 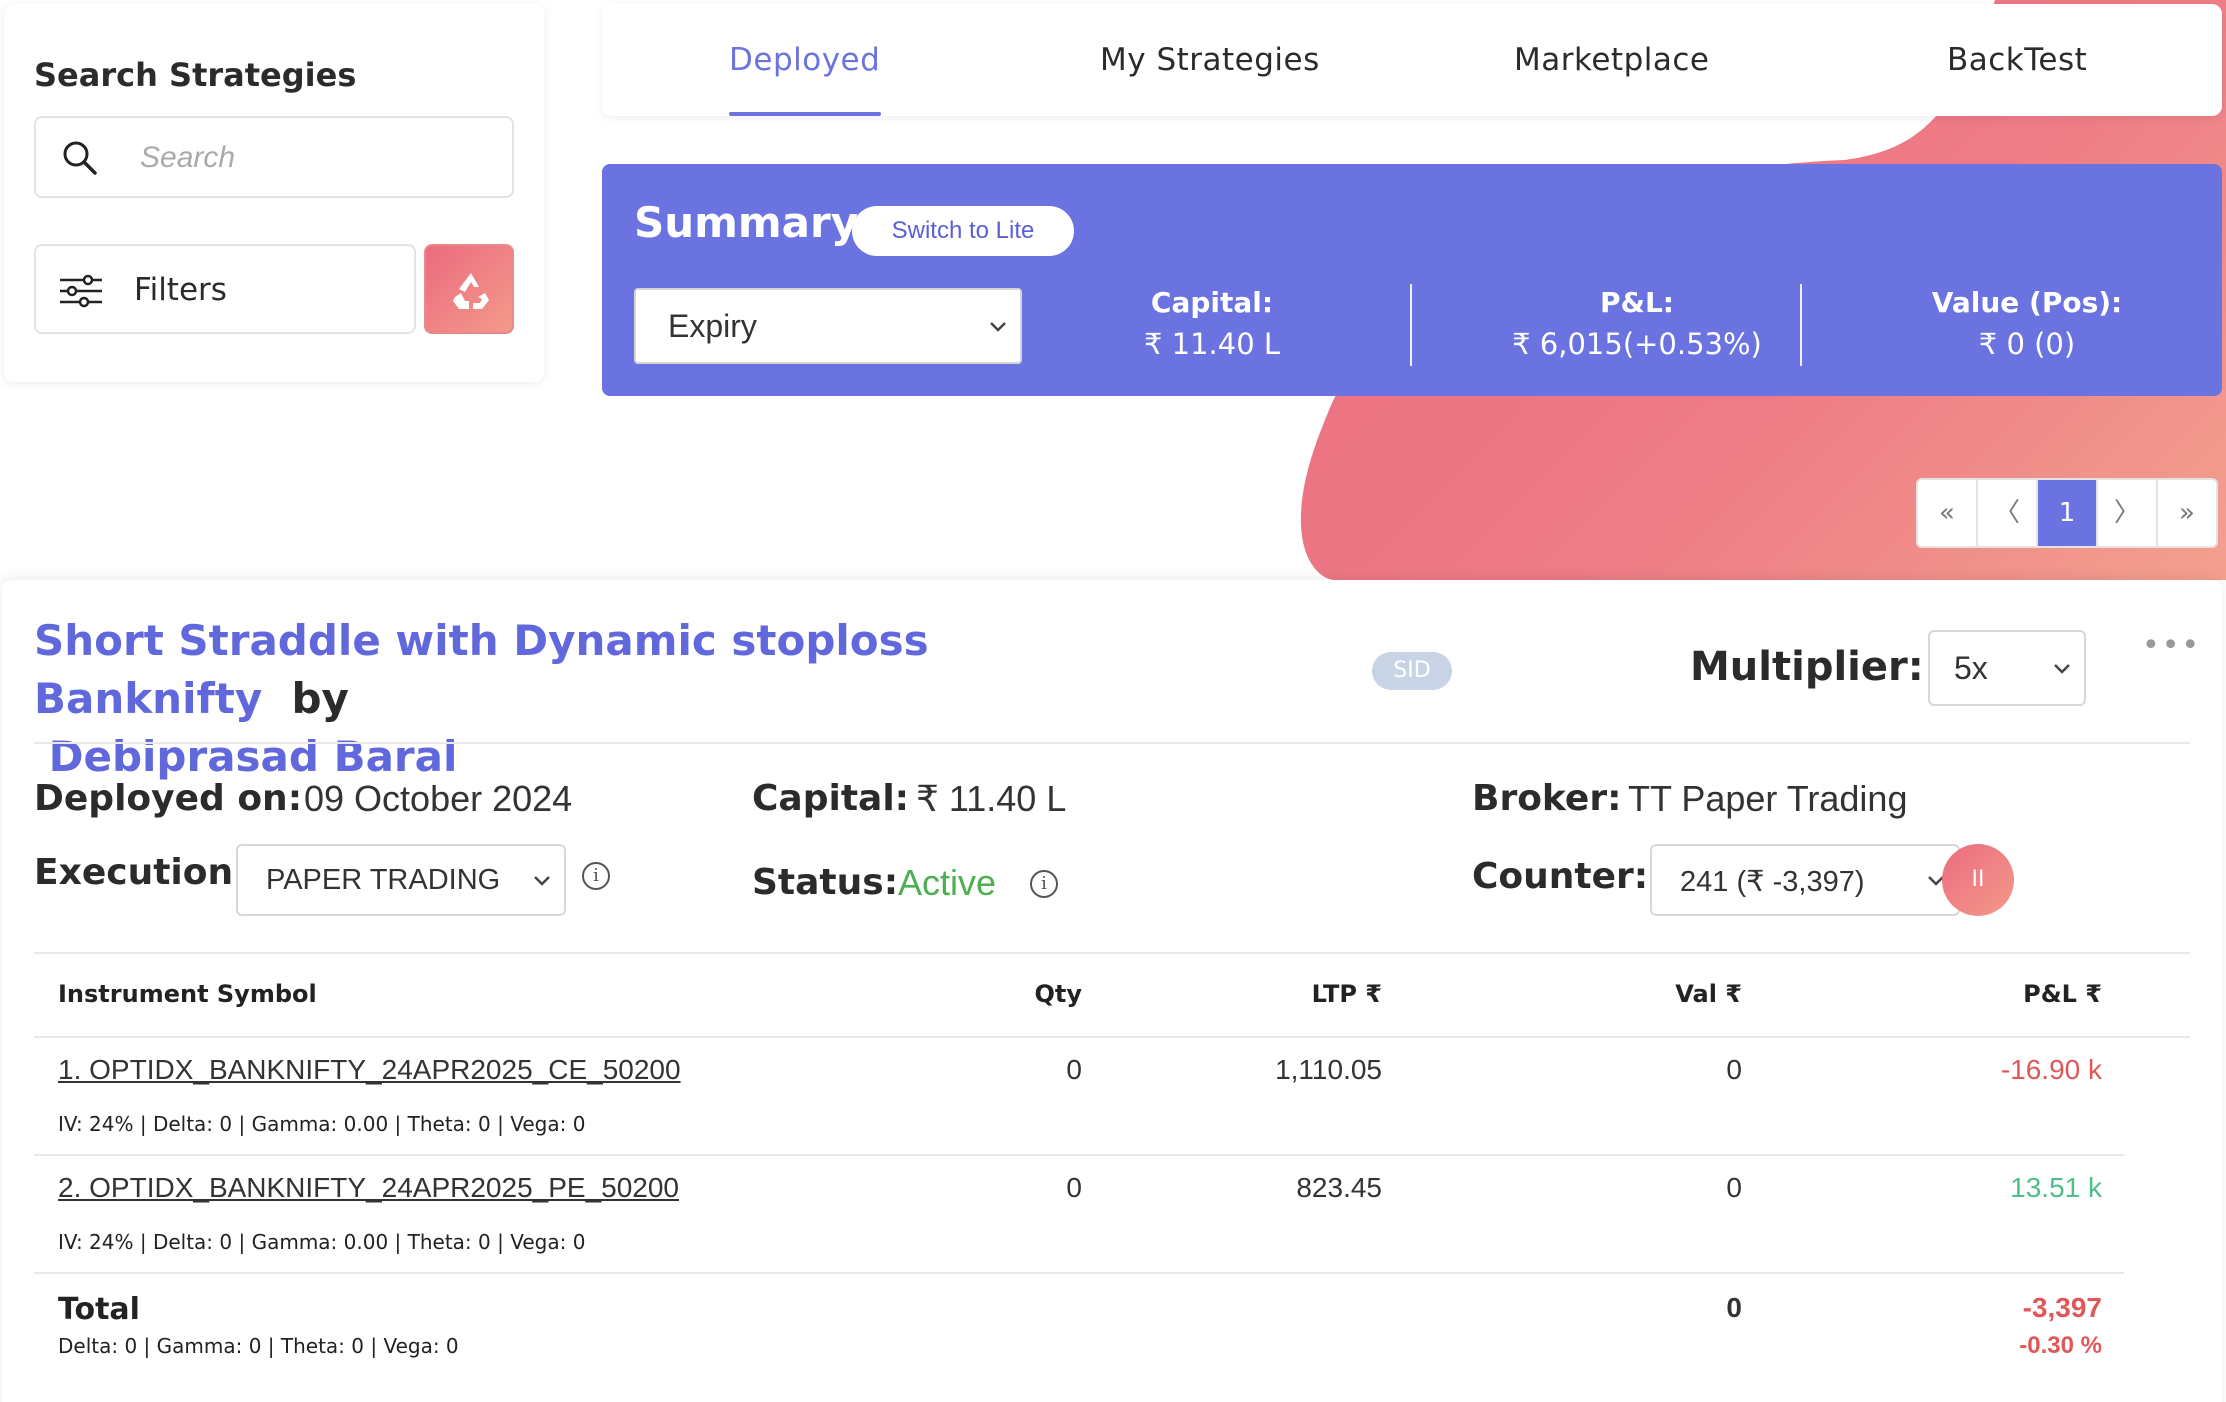 I want to click on row-pnl: -16.90 k, so click(x=2051, y=1069).